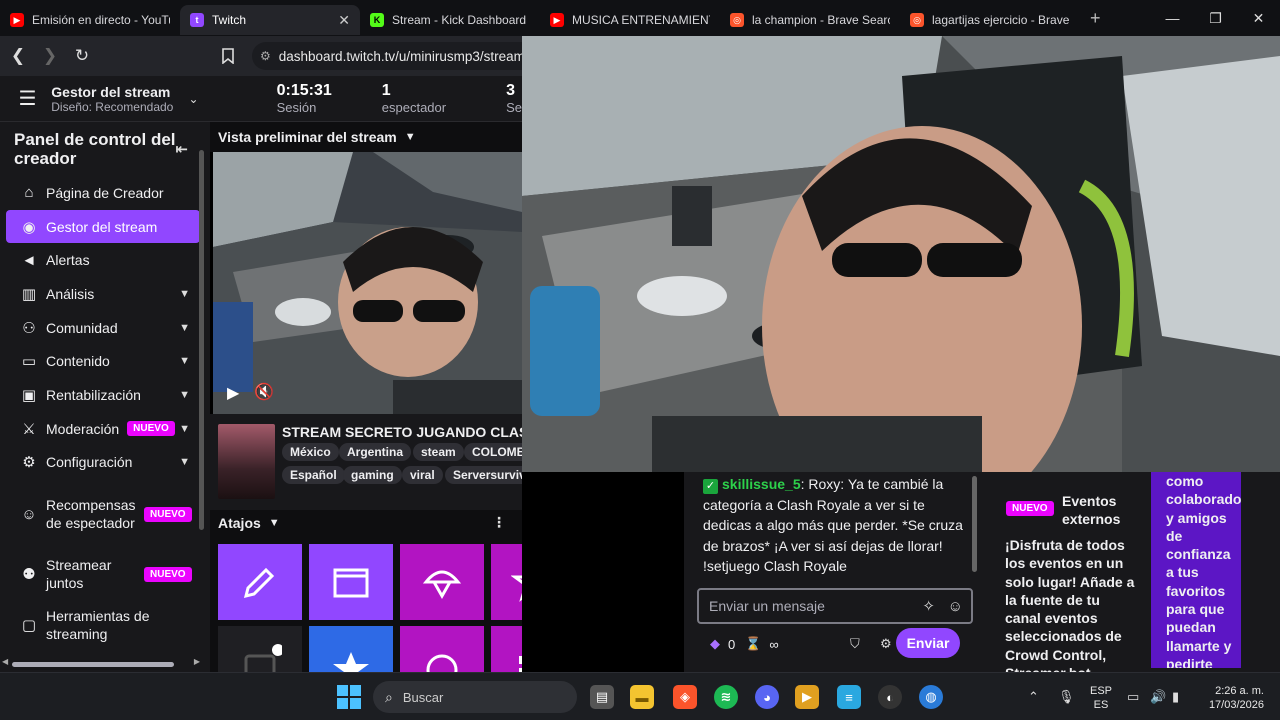  I want to click on chat-username: skillissue_5, so click(761, 484).